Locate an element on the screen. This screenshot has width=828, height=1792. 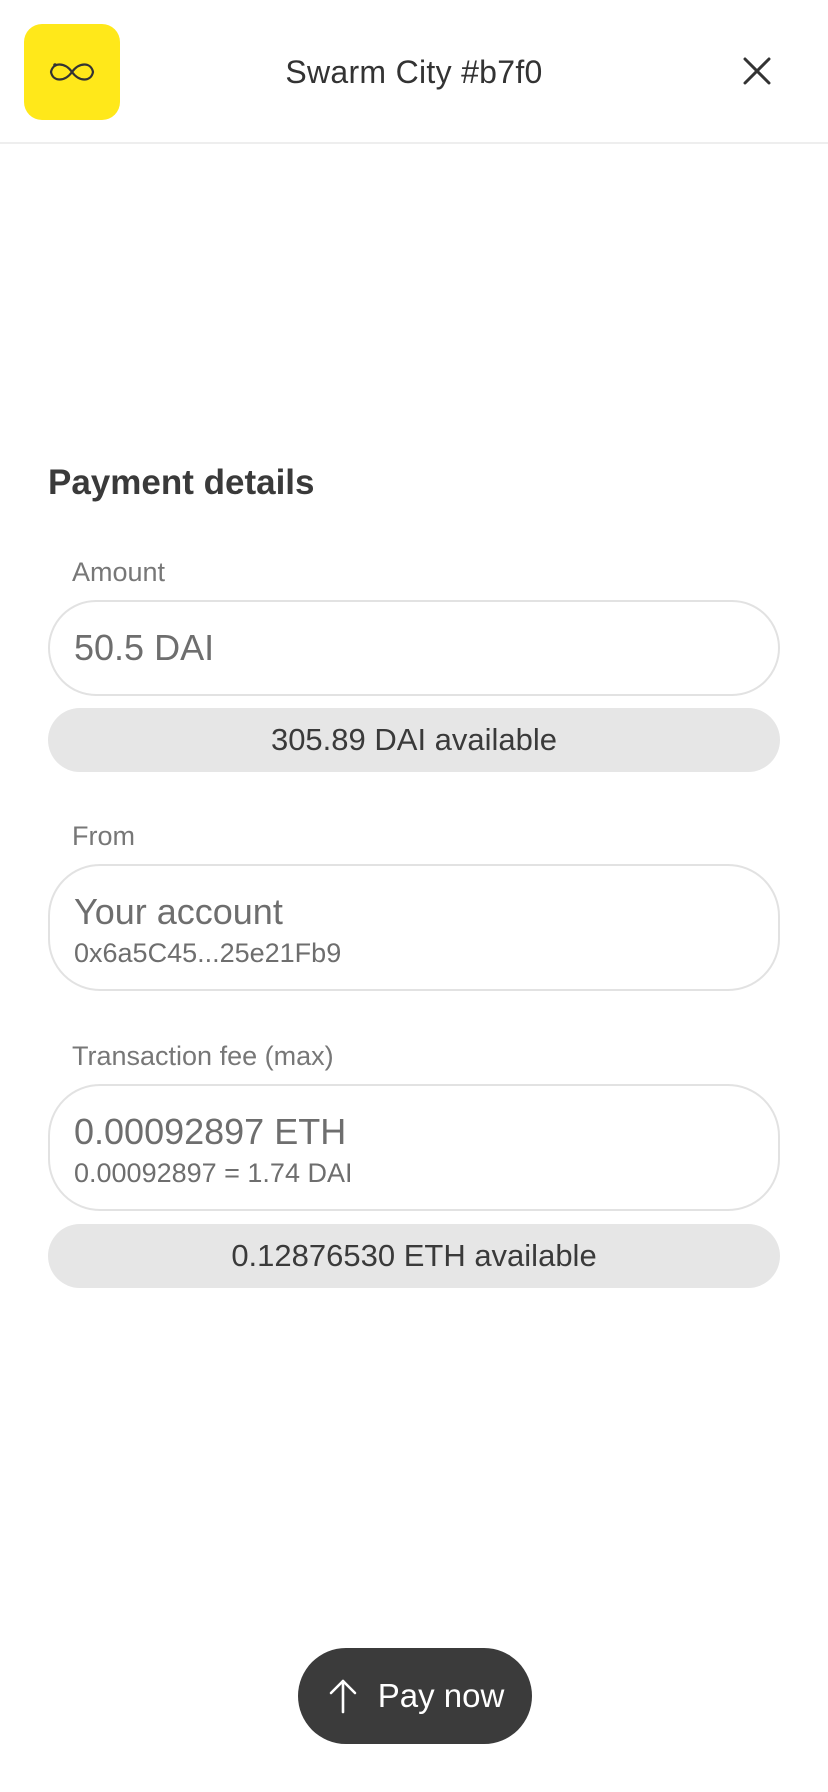
header: Swarm City #b7f0 is located at coordinates (414, 72).